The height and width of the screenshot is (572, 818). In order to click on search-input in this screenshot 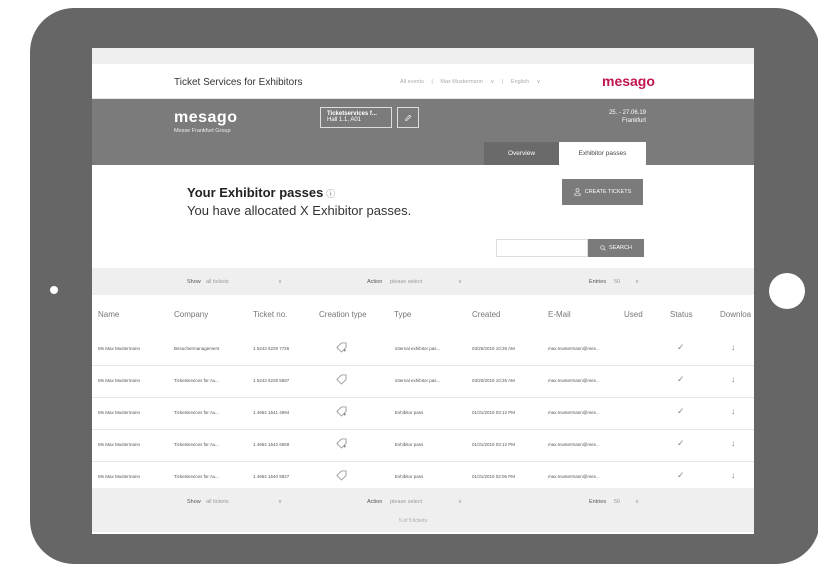, I will do `click(542, 248)`.